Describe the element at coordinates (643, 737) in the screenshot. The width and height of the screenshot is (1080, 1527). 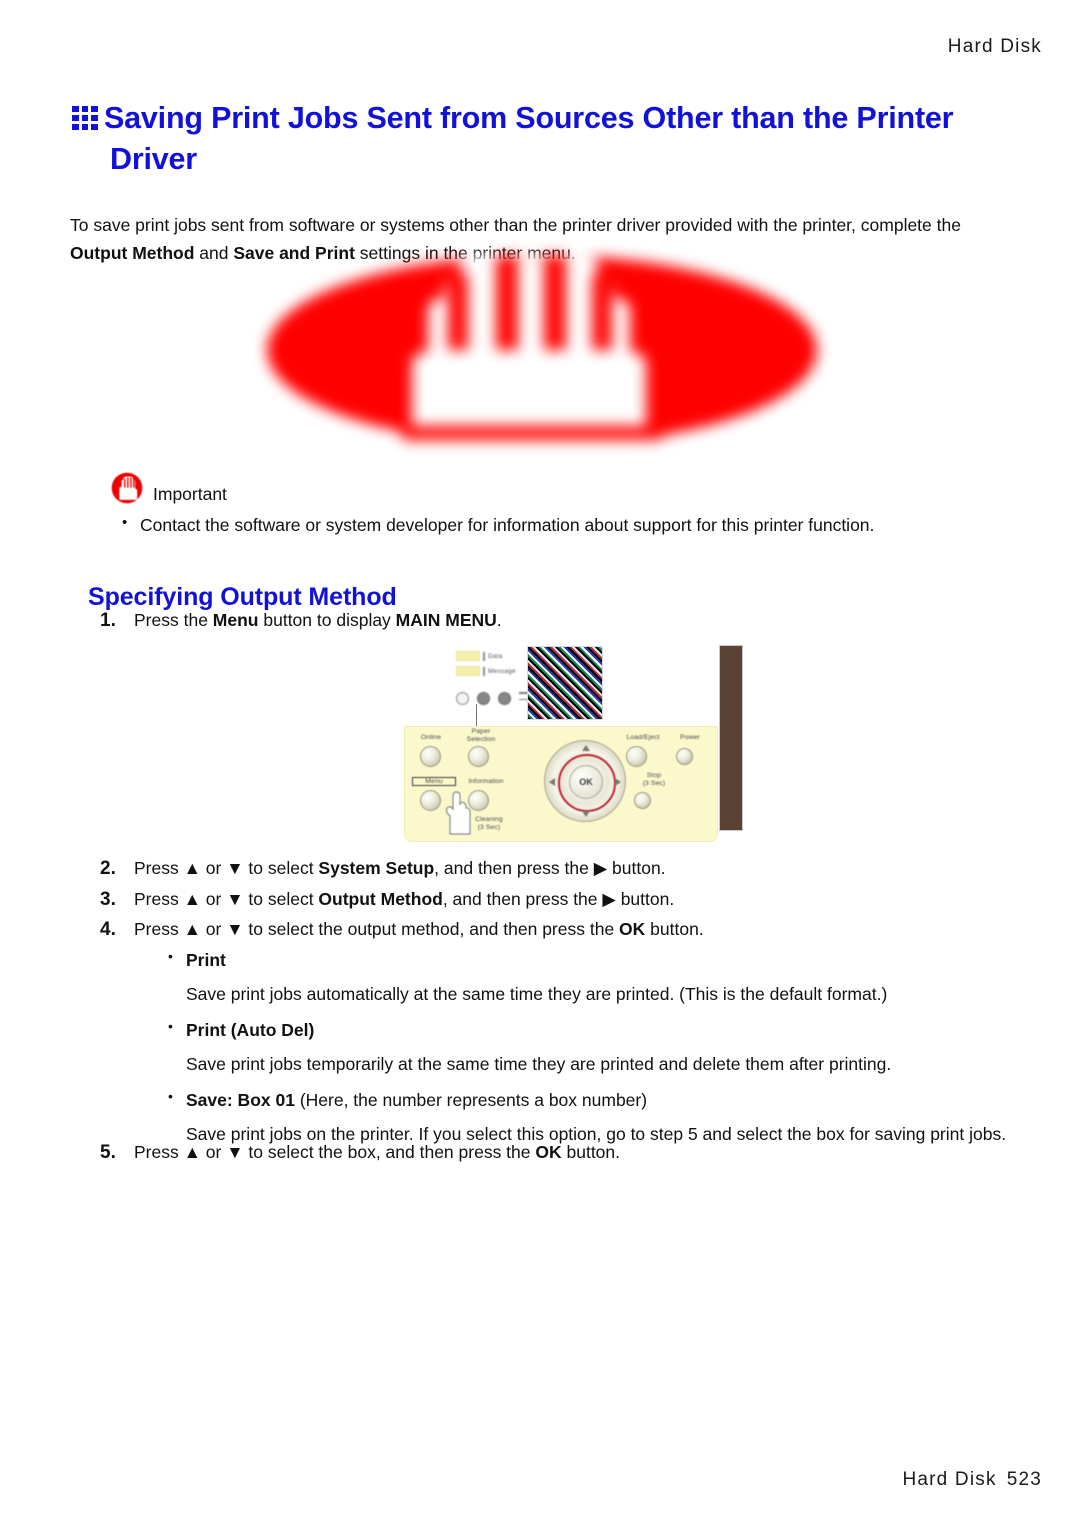
I see `label-load-eject: Load/Eject` at that location.